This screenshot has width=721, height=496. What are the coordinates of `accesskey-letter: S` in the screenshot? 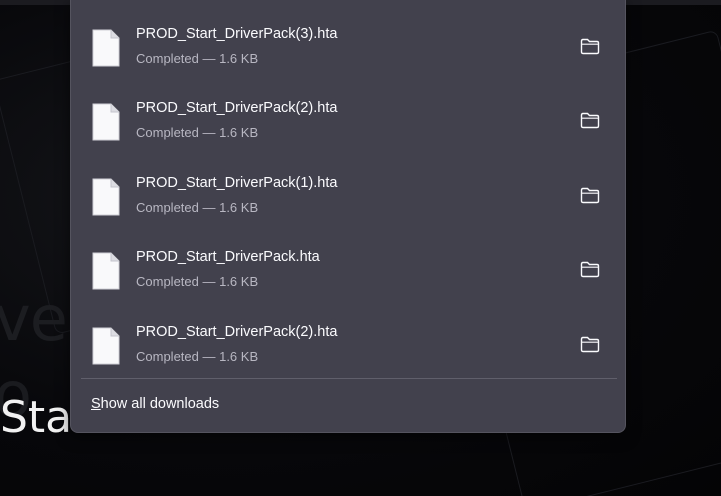 It's located at (96, 404).